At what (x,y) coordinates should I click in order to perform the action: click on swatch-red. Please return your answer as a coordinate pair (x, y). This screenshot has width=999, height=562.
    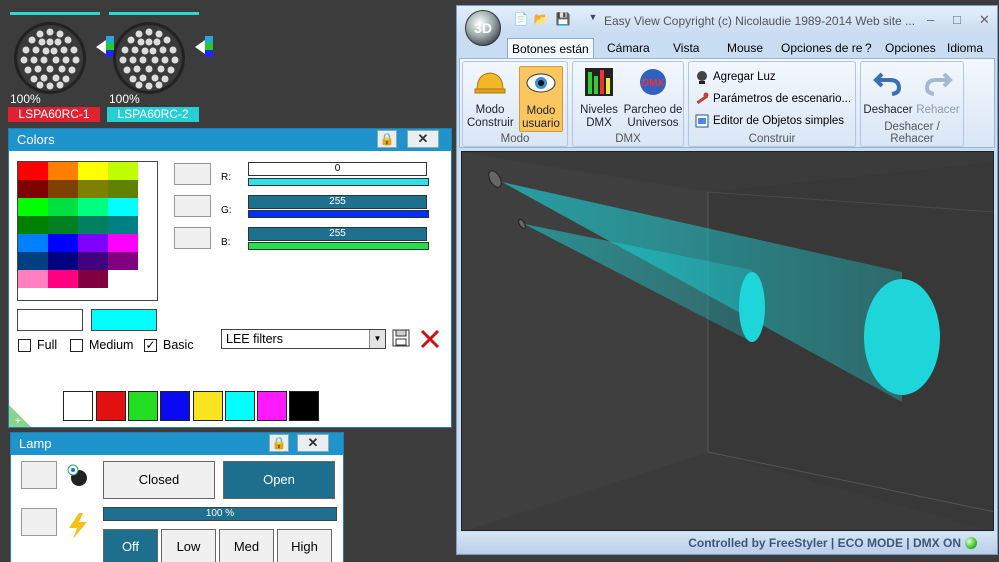
    Looking at the image, I should click on (111, 406).